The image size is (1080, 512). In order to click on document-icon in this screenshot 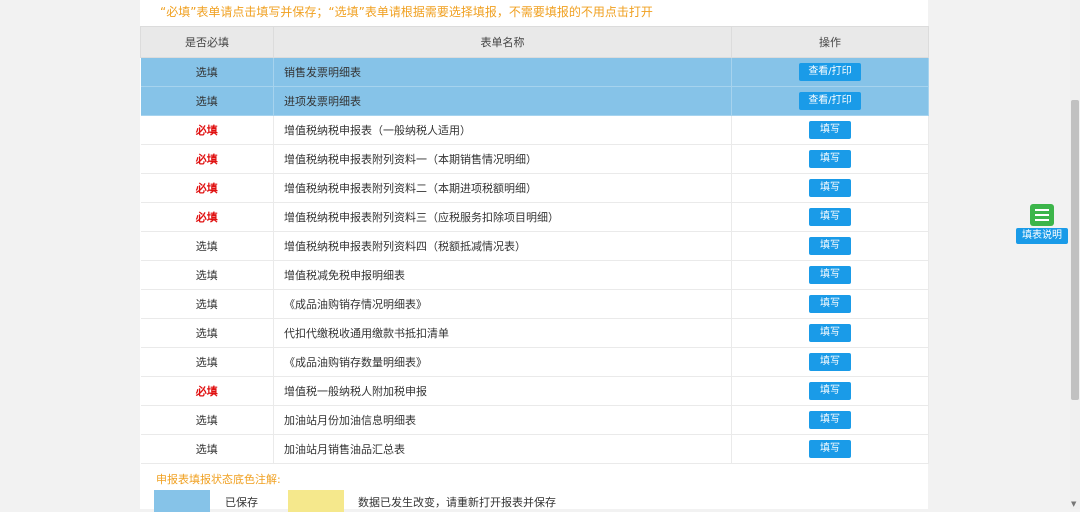, I will do `click(1042, 215)`.